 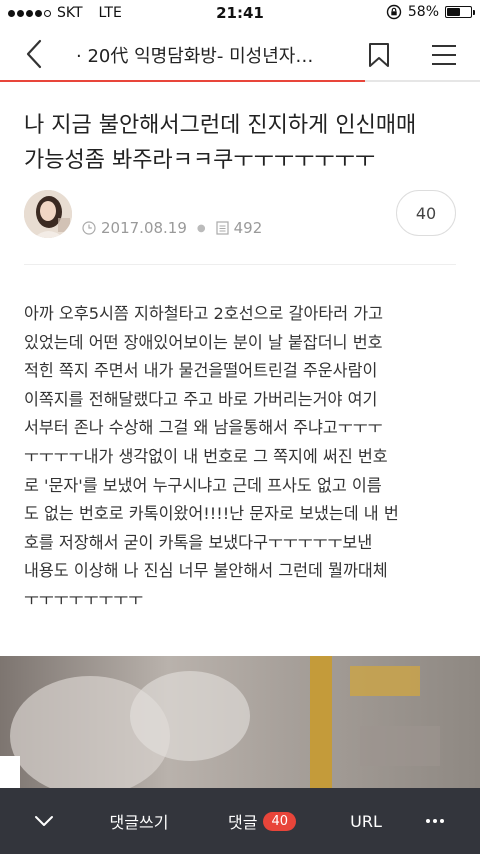 I want to click on document-icon, so click(x=222, y=228).